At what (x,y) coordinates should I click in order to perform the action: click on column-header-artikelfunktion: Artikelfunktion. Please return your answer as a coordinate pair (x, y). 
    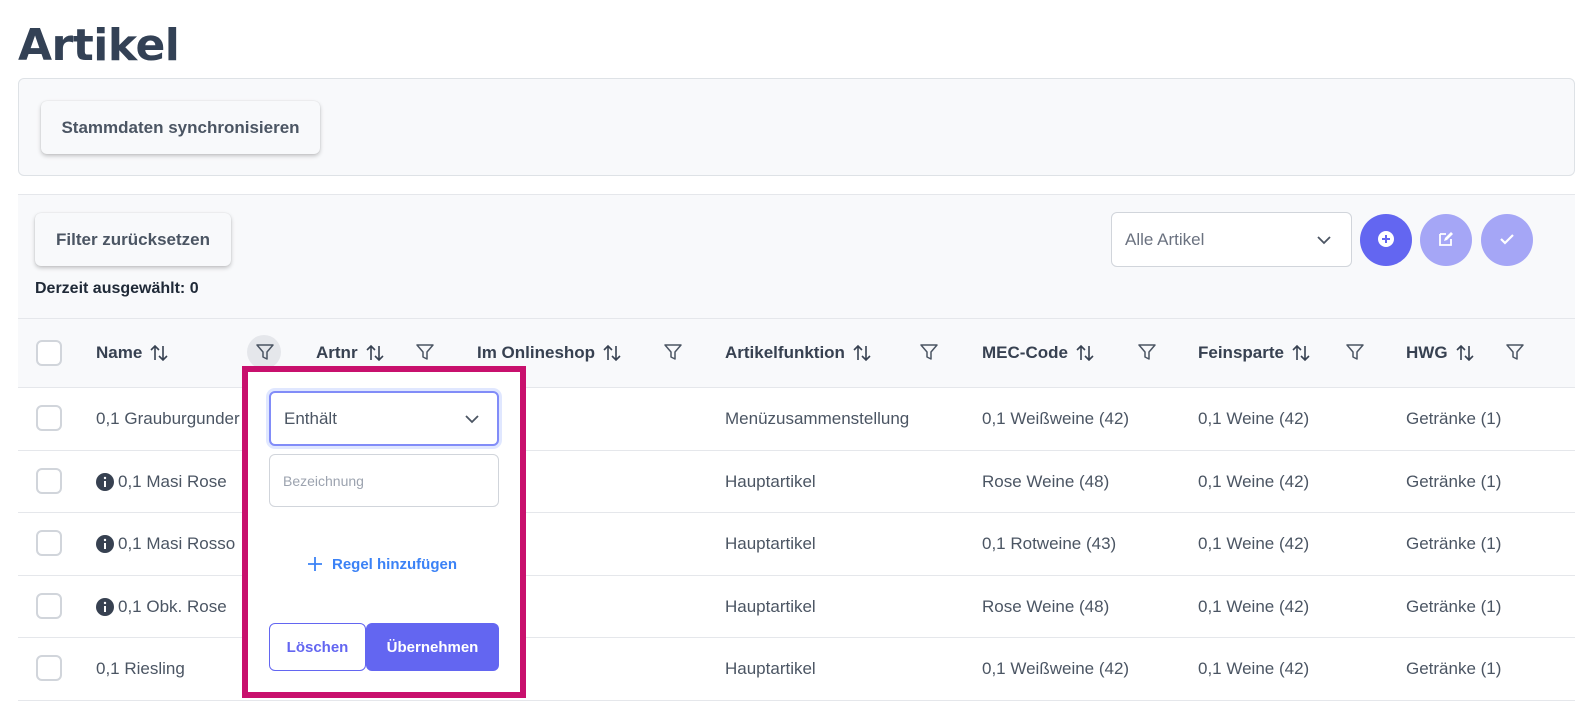
    Looking at the image, I should click on (798, 353).